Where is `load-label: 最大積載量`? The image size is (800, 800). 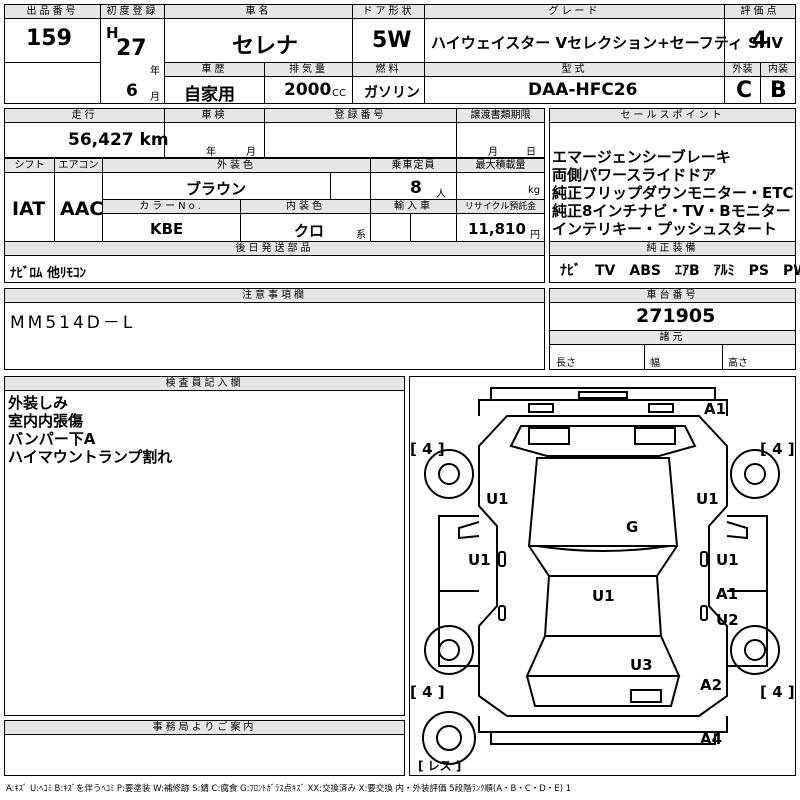
load-label: 最大積載量 is located at coordinates (500, 166).